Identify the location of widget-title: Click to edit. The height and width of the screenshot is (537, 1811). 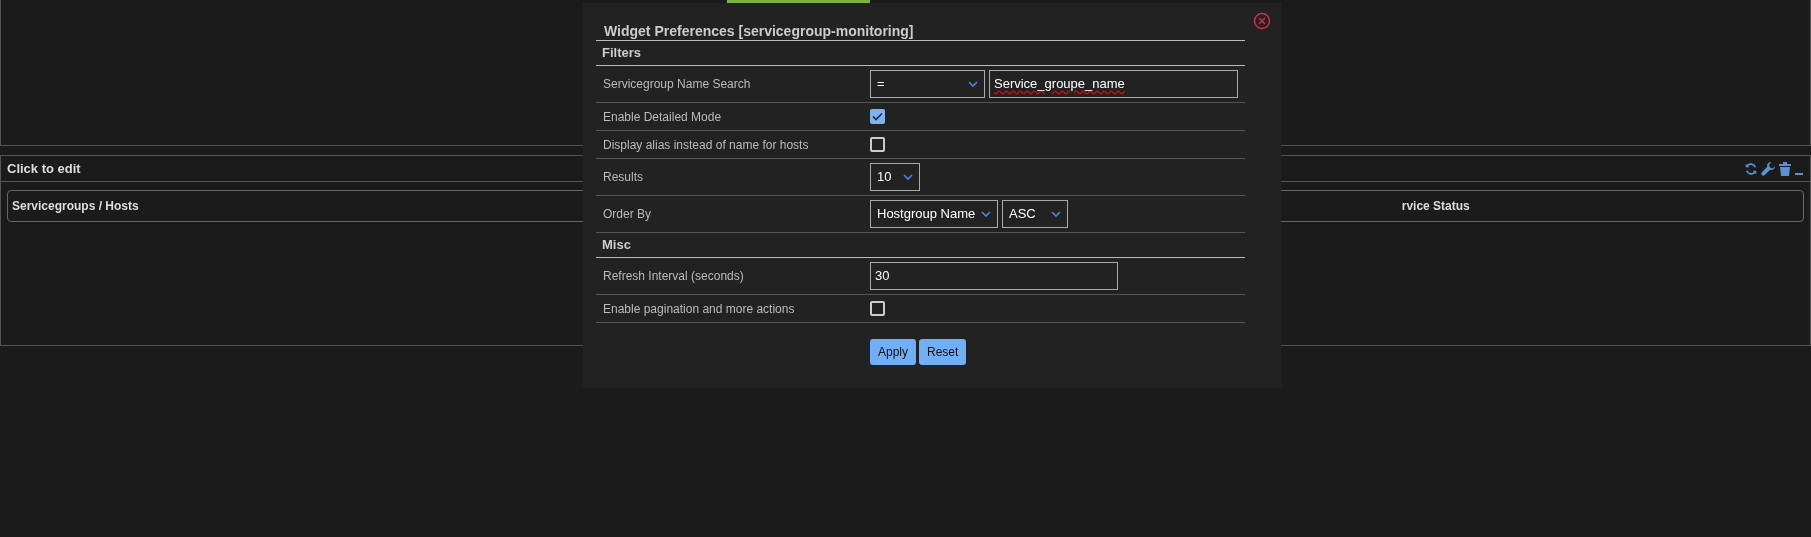
(44, 168).